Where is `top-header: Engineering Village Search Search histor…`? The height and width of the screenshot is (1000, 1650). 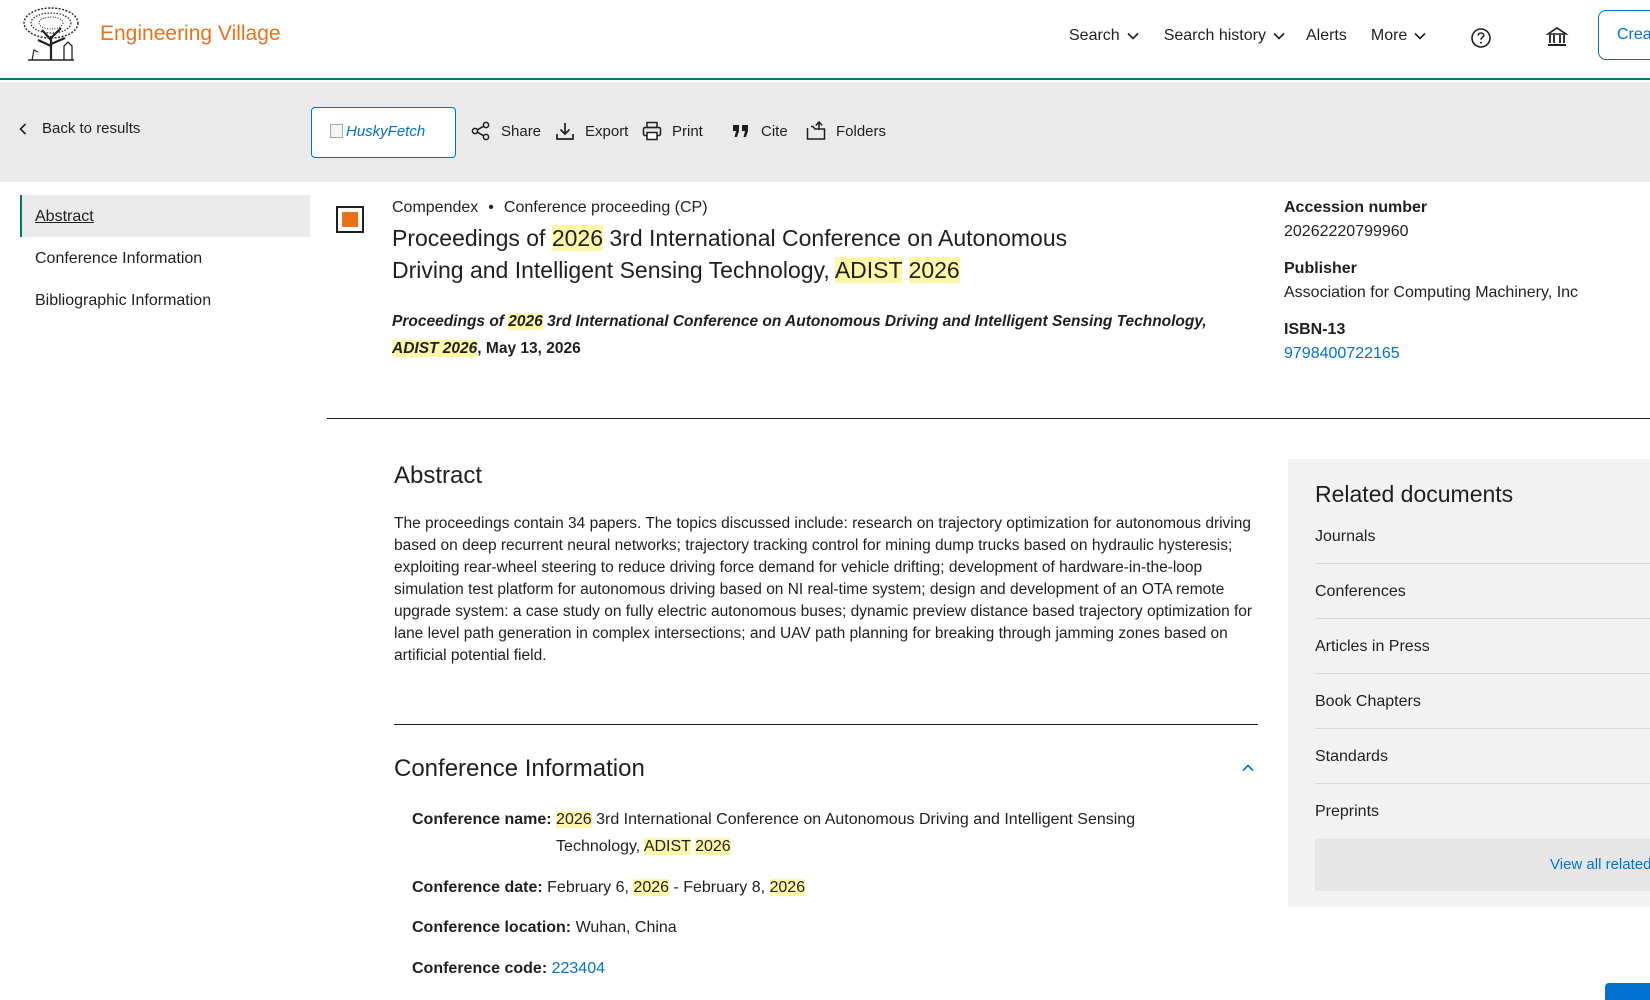
top-header: Engineering Village Search Search histor… is located at coordinates (825, 40).